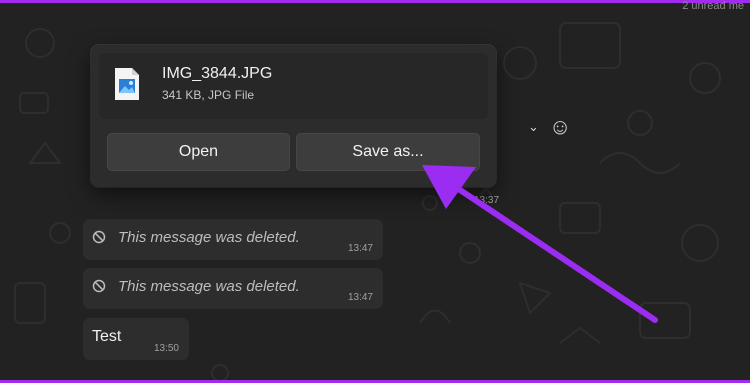  I want to click on file-name: IMG_3844.JPG, so click(217, 73).